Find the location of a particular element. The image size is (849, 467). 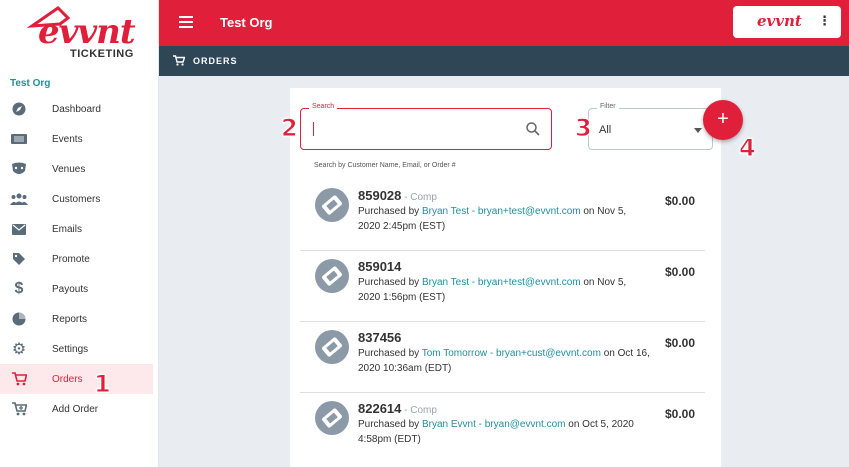

sidebar-item-label: Venues is located at coordinates (69, 169).